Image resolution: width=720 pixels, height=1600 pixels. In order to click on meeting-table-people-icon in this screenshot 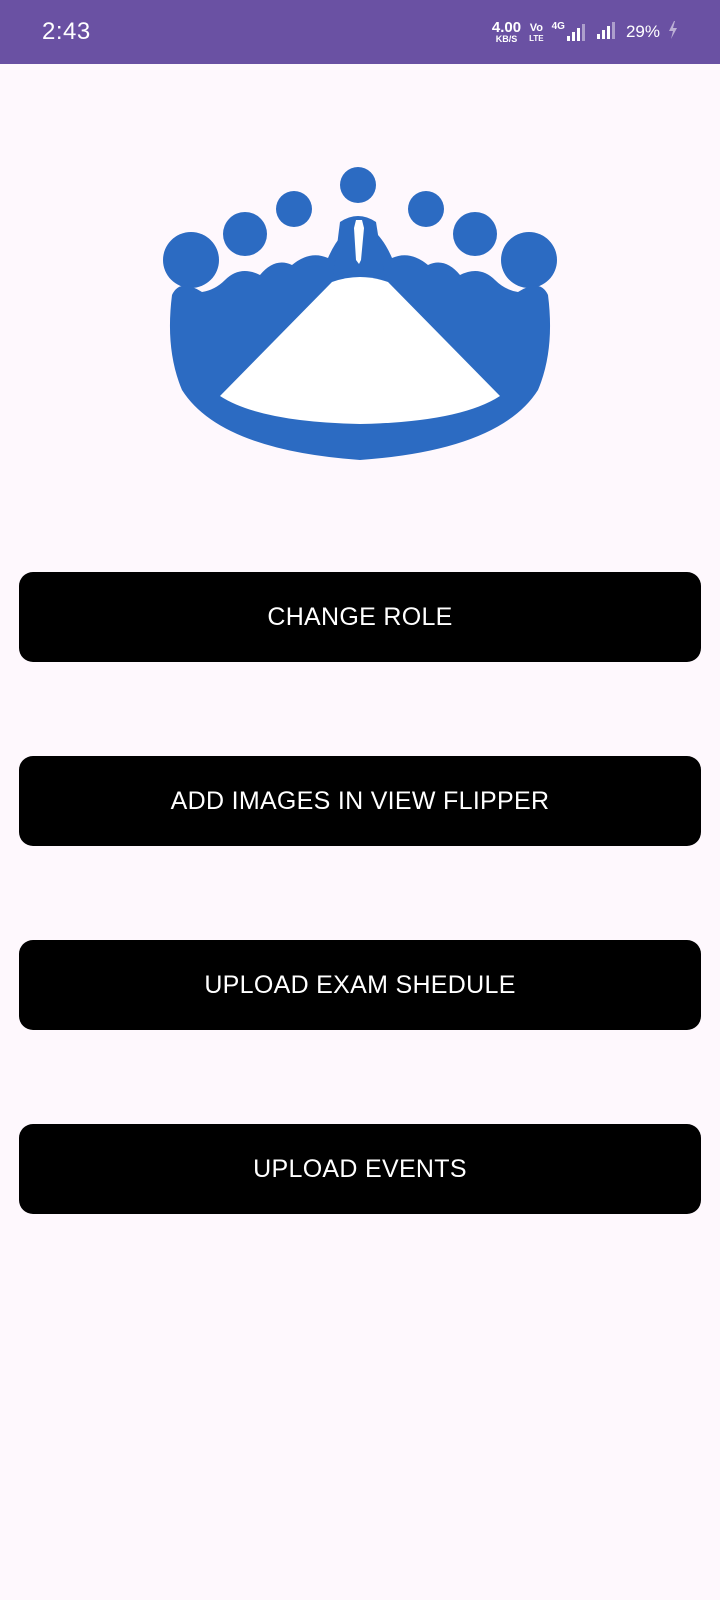, I will do `click(360, 315)`.